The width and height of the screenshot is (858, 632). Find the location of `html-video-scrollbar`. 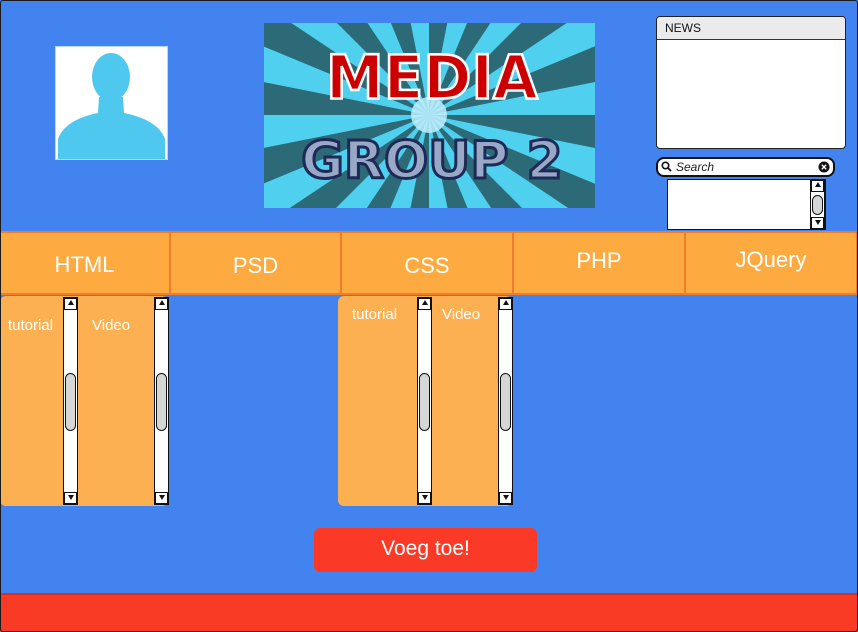

html-video-scrollbar is located at coordinates (161, 401).